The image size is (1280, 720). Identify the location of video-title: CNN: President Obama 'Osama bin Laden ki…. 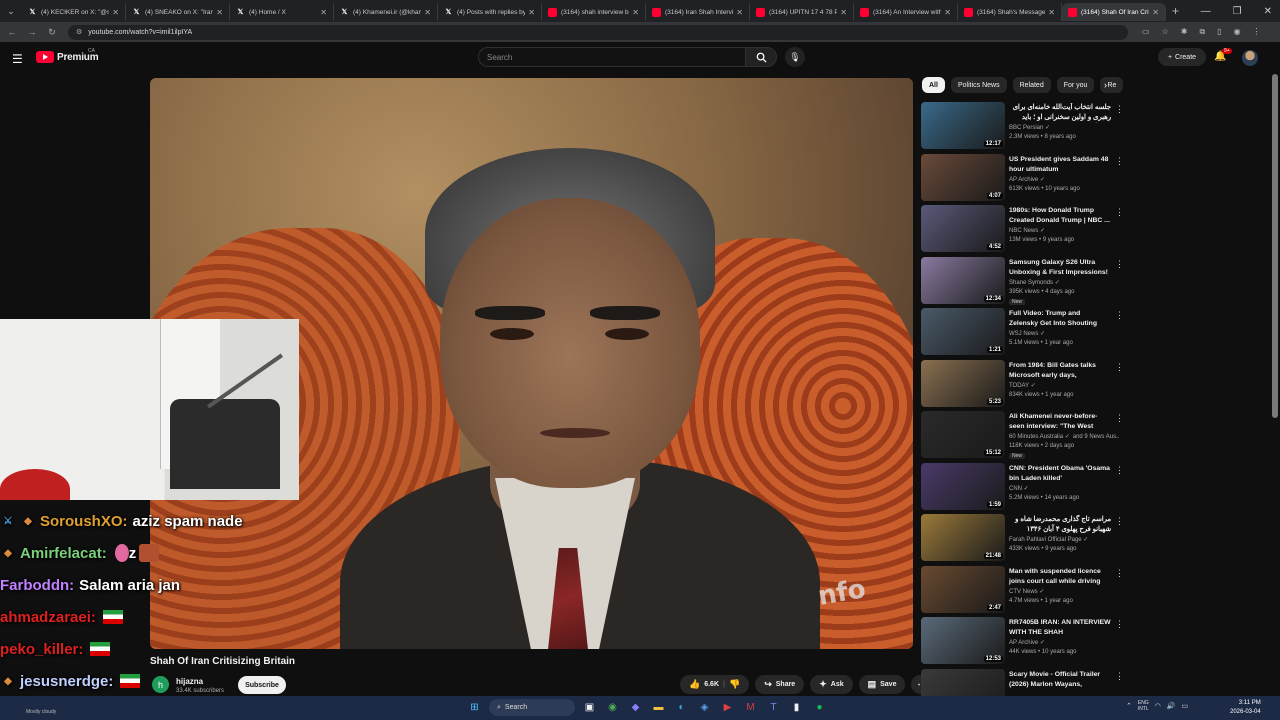
(1060, 474).